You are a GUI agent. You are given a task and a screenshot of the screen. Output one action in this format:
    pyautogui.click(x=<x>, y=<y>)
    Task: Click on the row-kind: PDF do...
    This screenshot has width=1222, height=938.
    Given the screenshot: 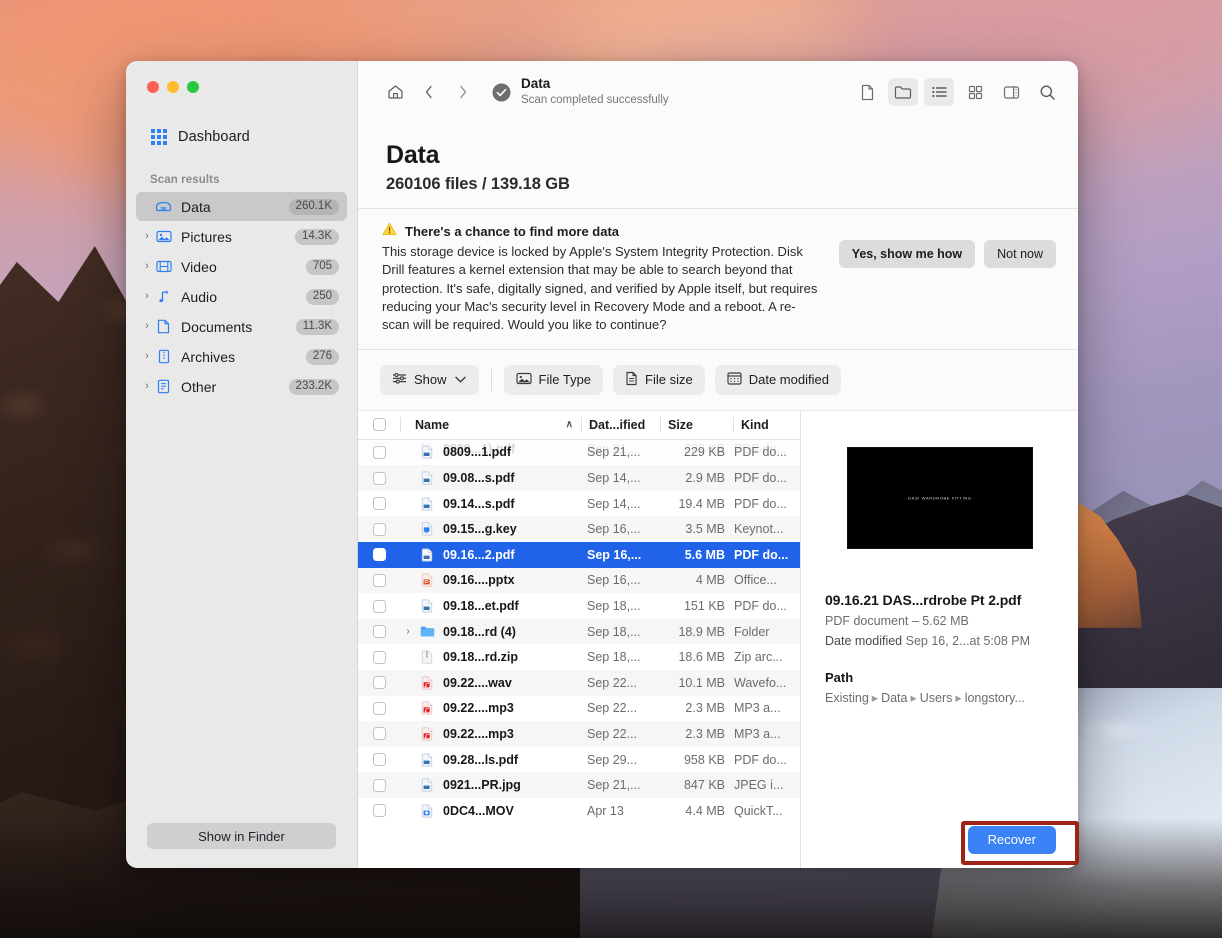 What is the action you would take?
    pyautogui.click(x=761, y=554)
    